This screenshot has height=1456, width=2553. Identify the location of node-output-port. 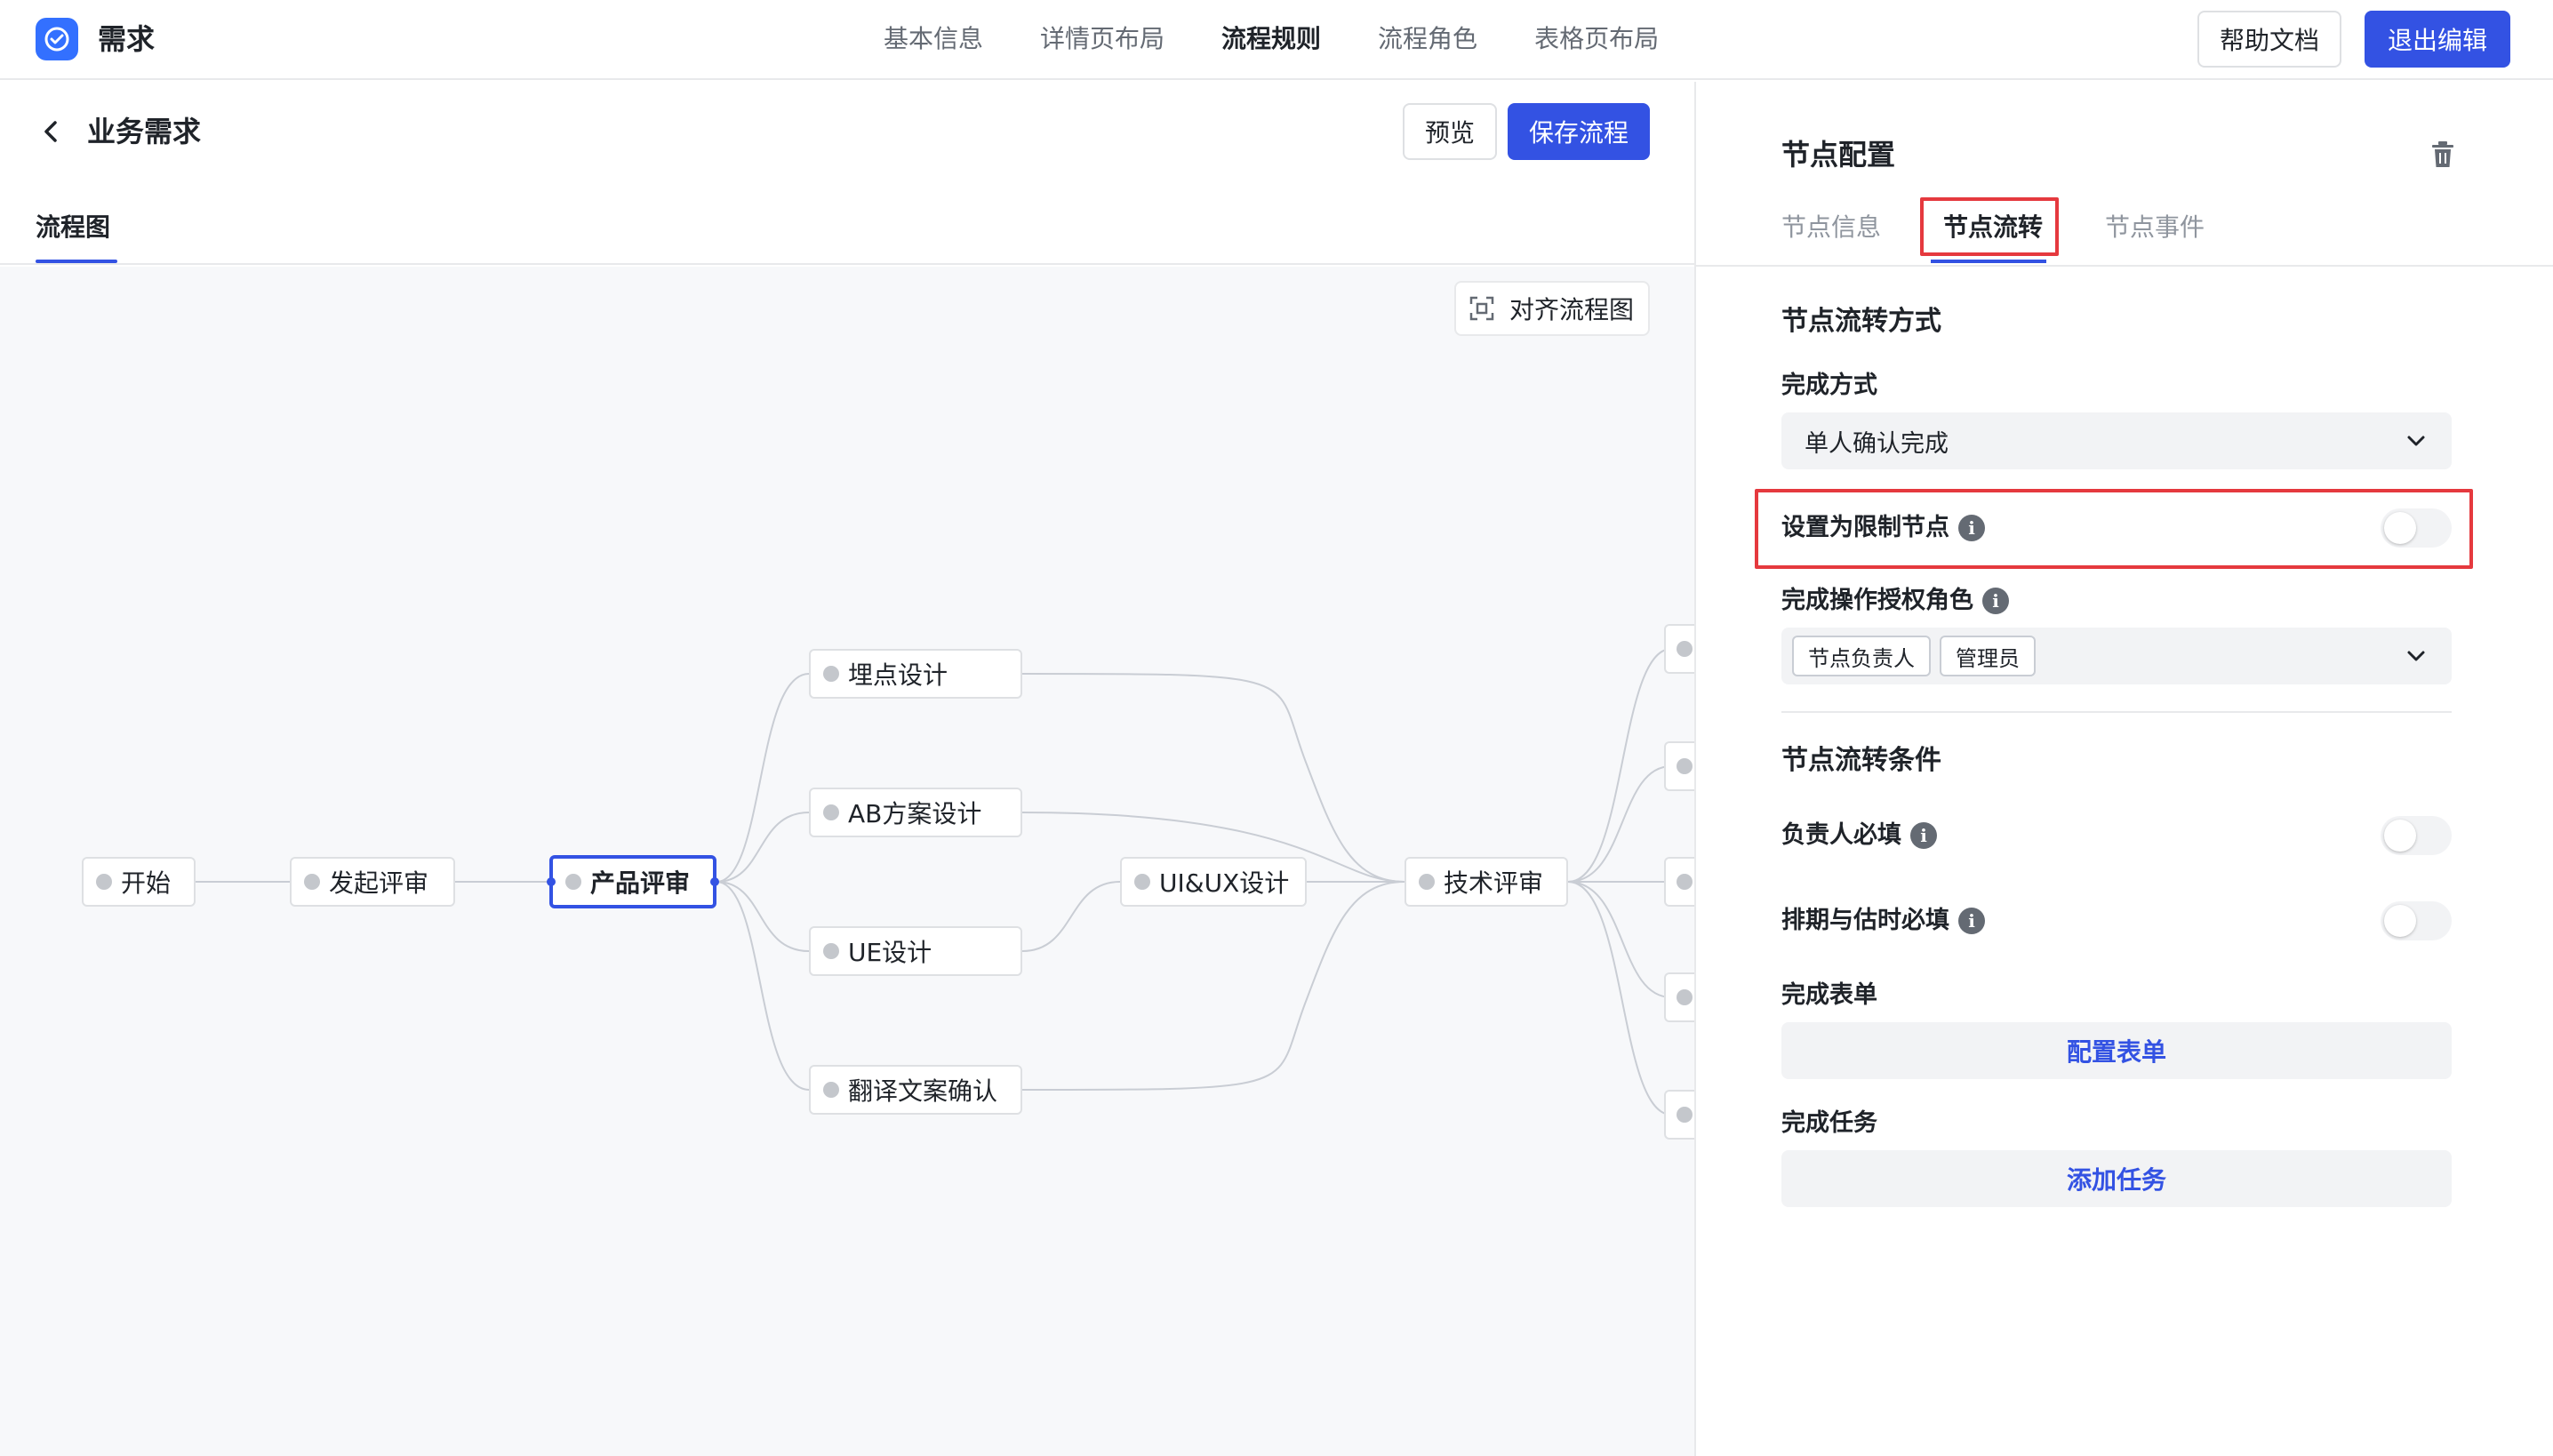
(714, 881).